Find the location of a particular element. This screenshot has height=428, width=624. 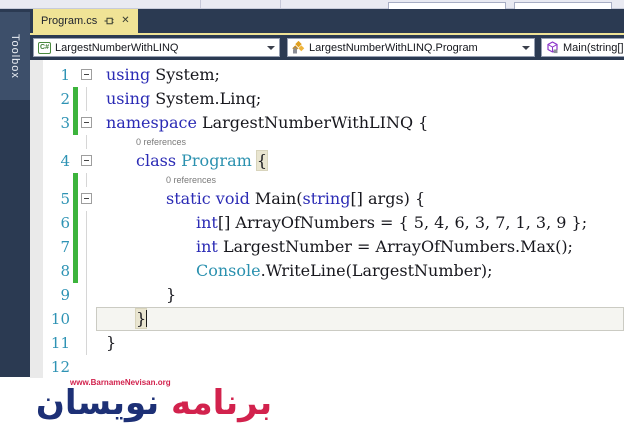

project-dropdown: C# LargestNumberWithLINQ is located at coordinates (156, 47).